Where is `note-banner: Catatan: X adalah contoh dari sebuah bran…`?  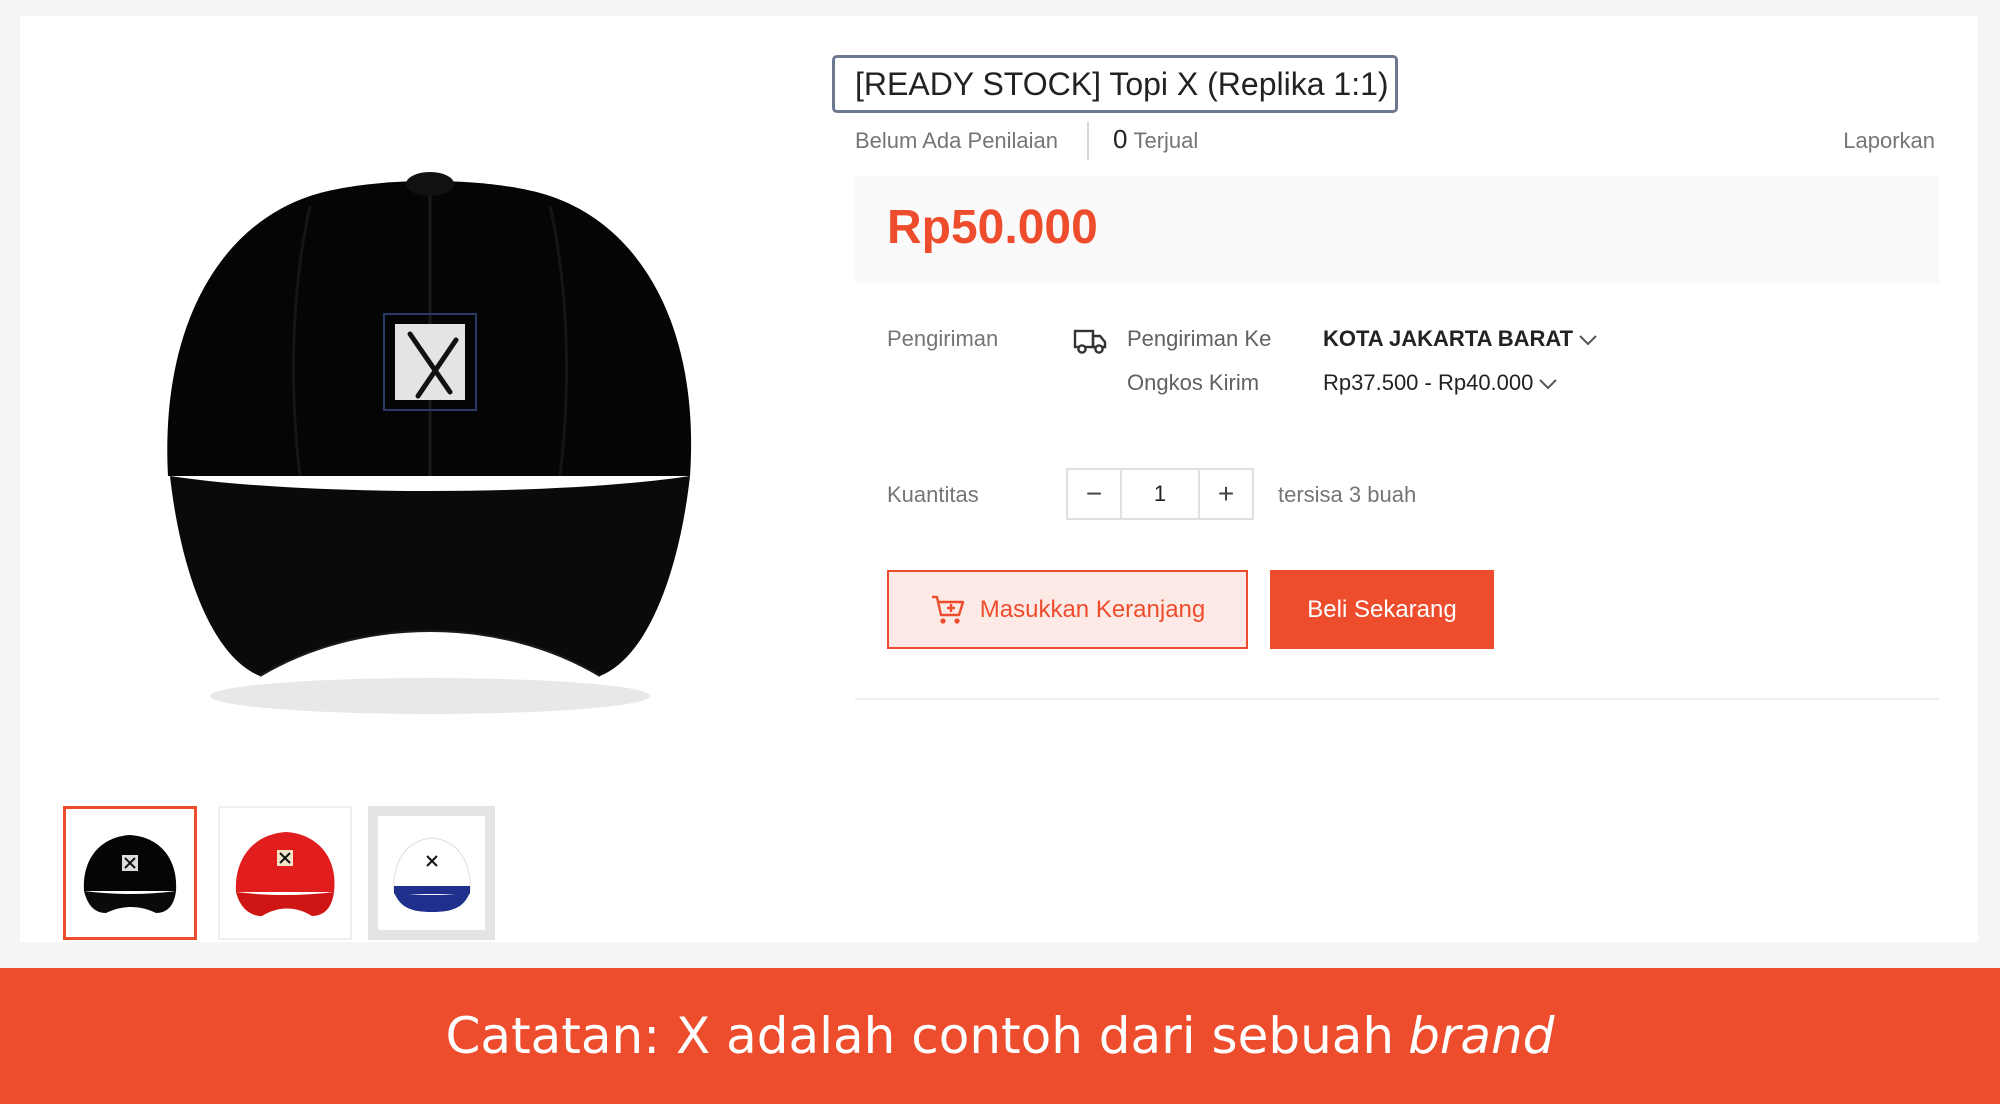 note-banner: Catatan: X adalah contoh dari sebuah bran… is located at coordinates (1000, 1036).